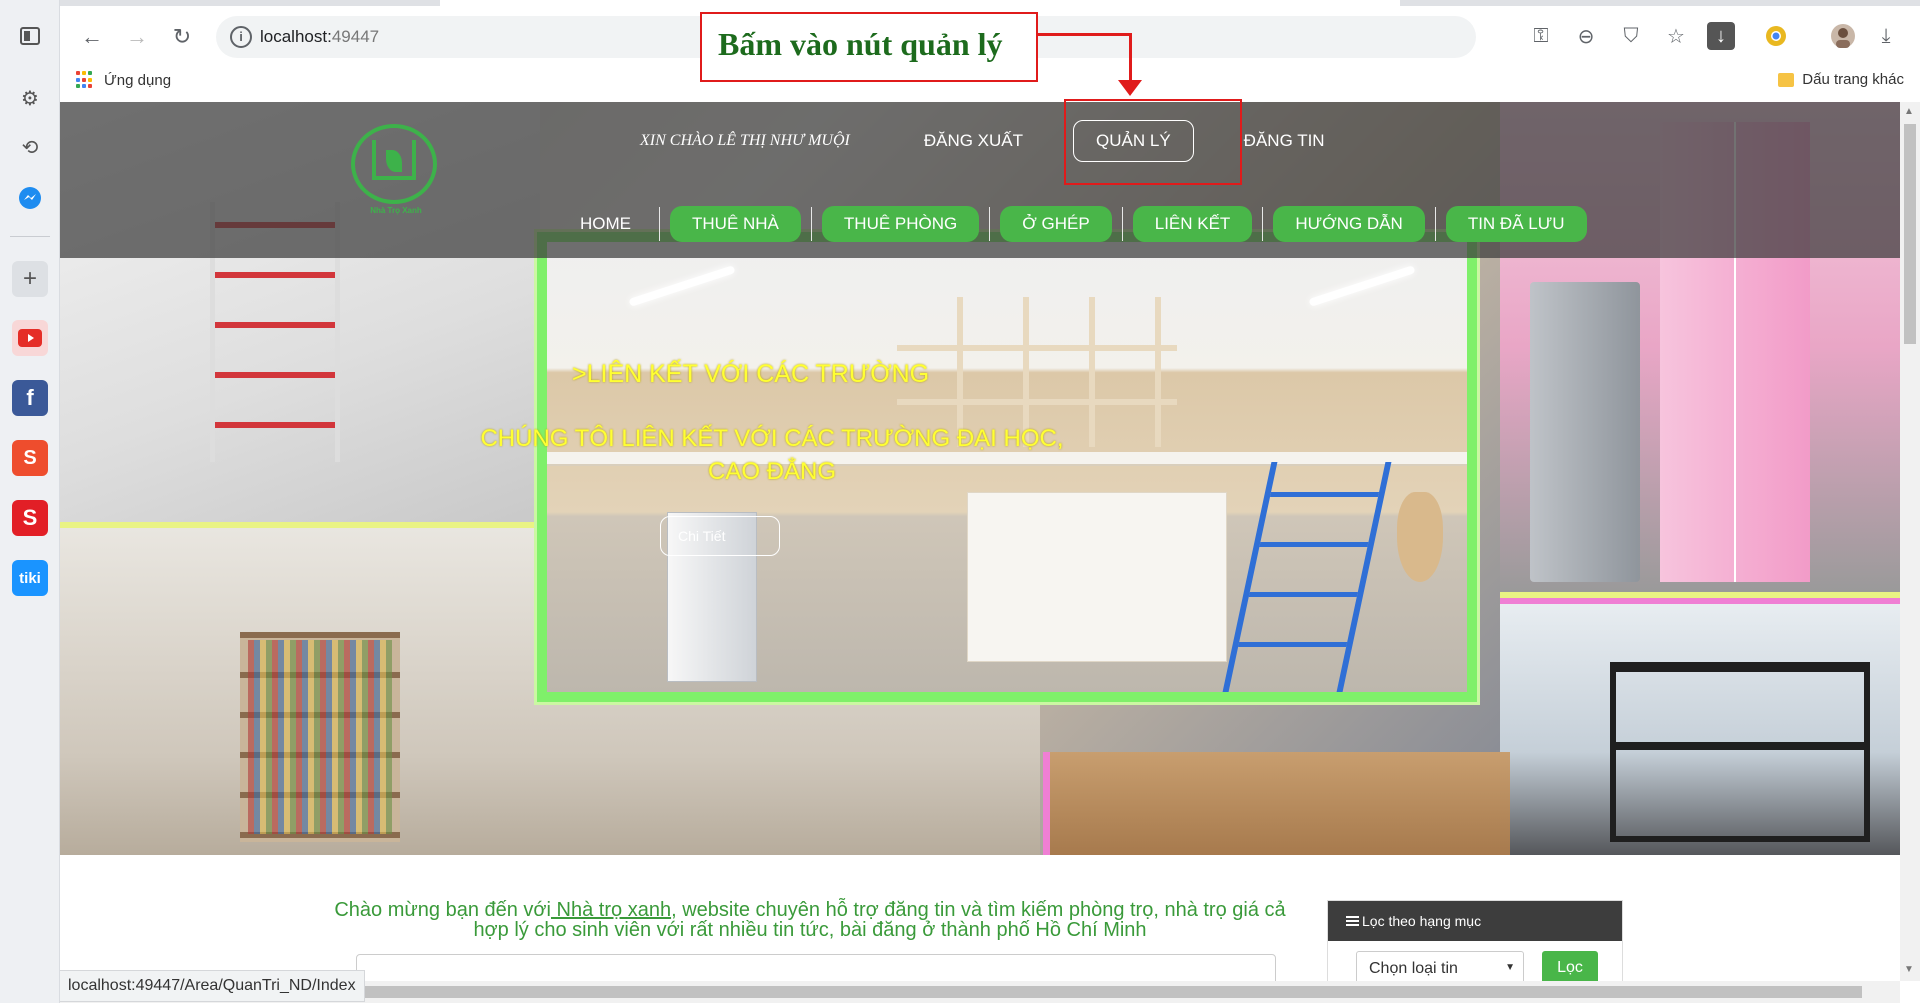 The width and height of the screenshot is (1920, 1003). What do you see at coordinates (1909, 111) in the screenshot?
I see `scroll-up-icon: ▲` at bounding box center [1909, 111].